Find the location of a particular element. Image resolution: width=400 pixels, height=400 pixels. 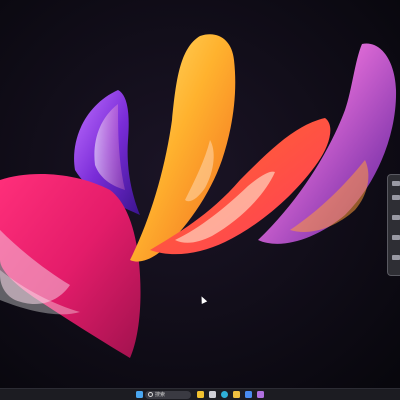

task-view-icon is located at coordinates (212, 394).